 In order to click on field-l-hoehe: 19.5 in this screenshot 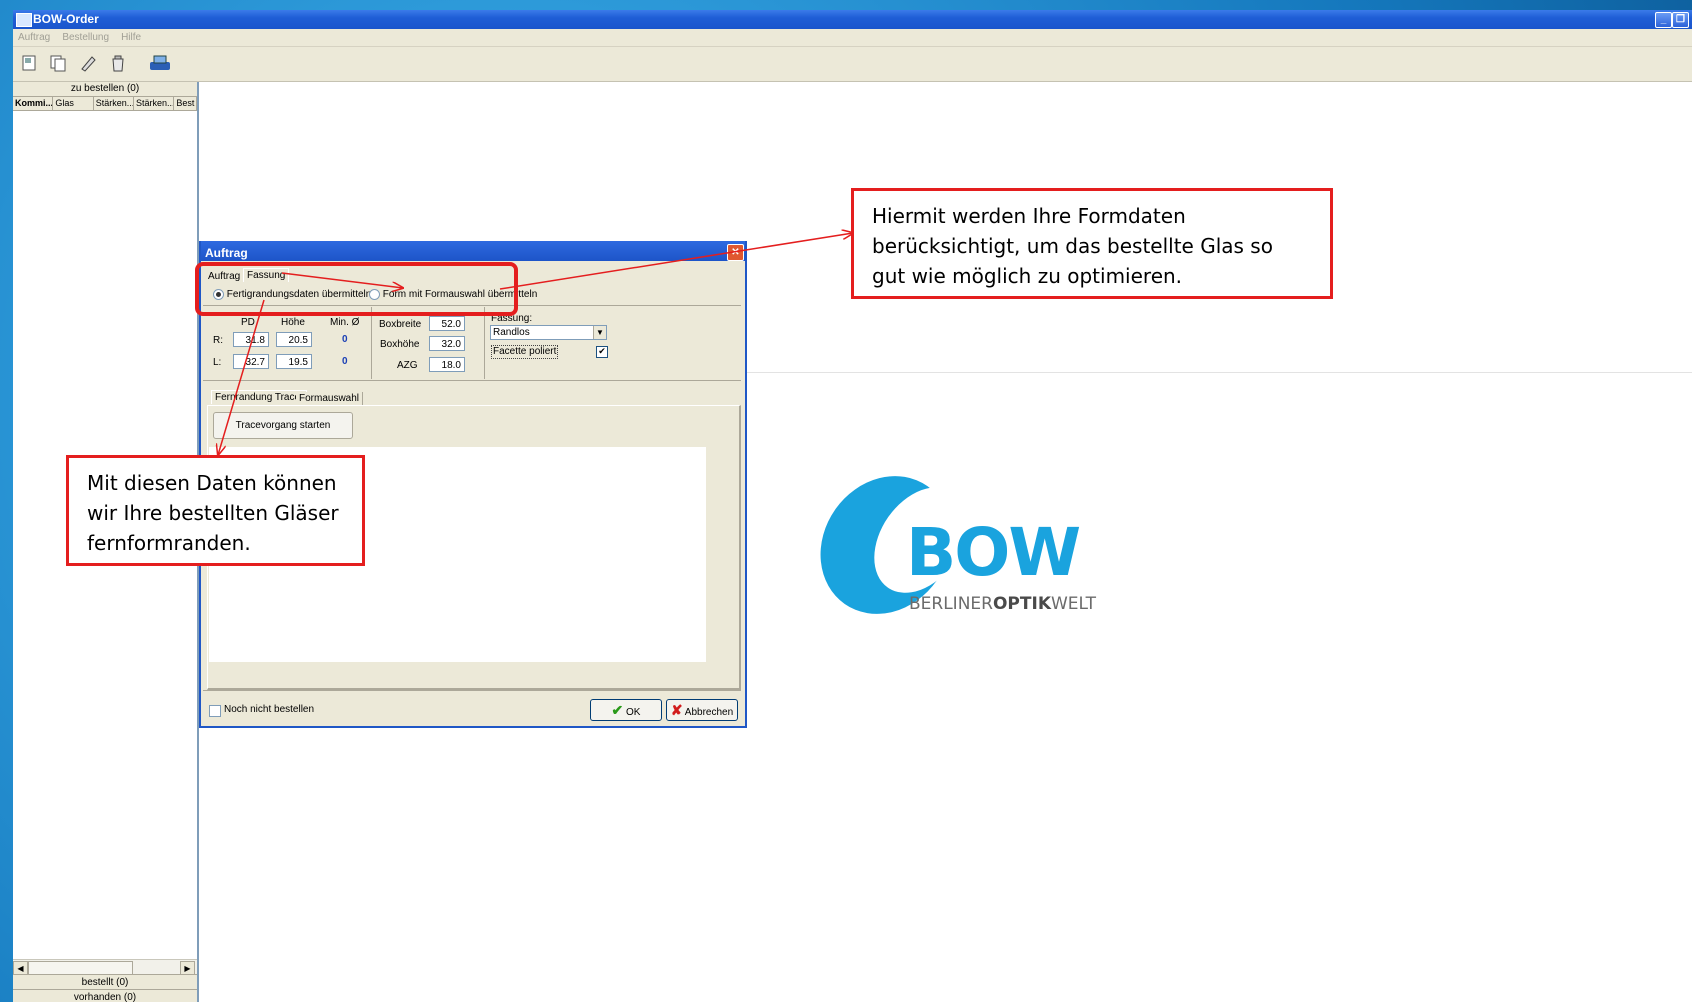, I will do `click(294, 361)`.